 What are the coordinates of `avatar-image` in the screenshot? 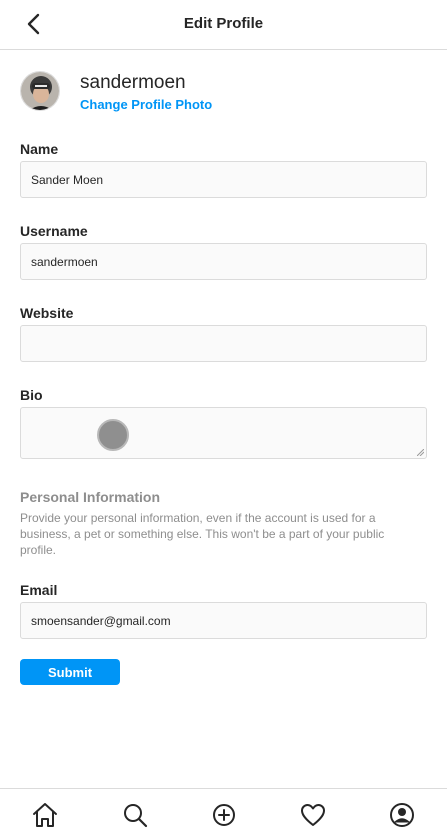 It's located at (40, 91).